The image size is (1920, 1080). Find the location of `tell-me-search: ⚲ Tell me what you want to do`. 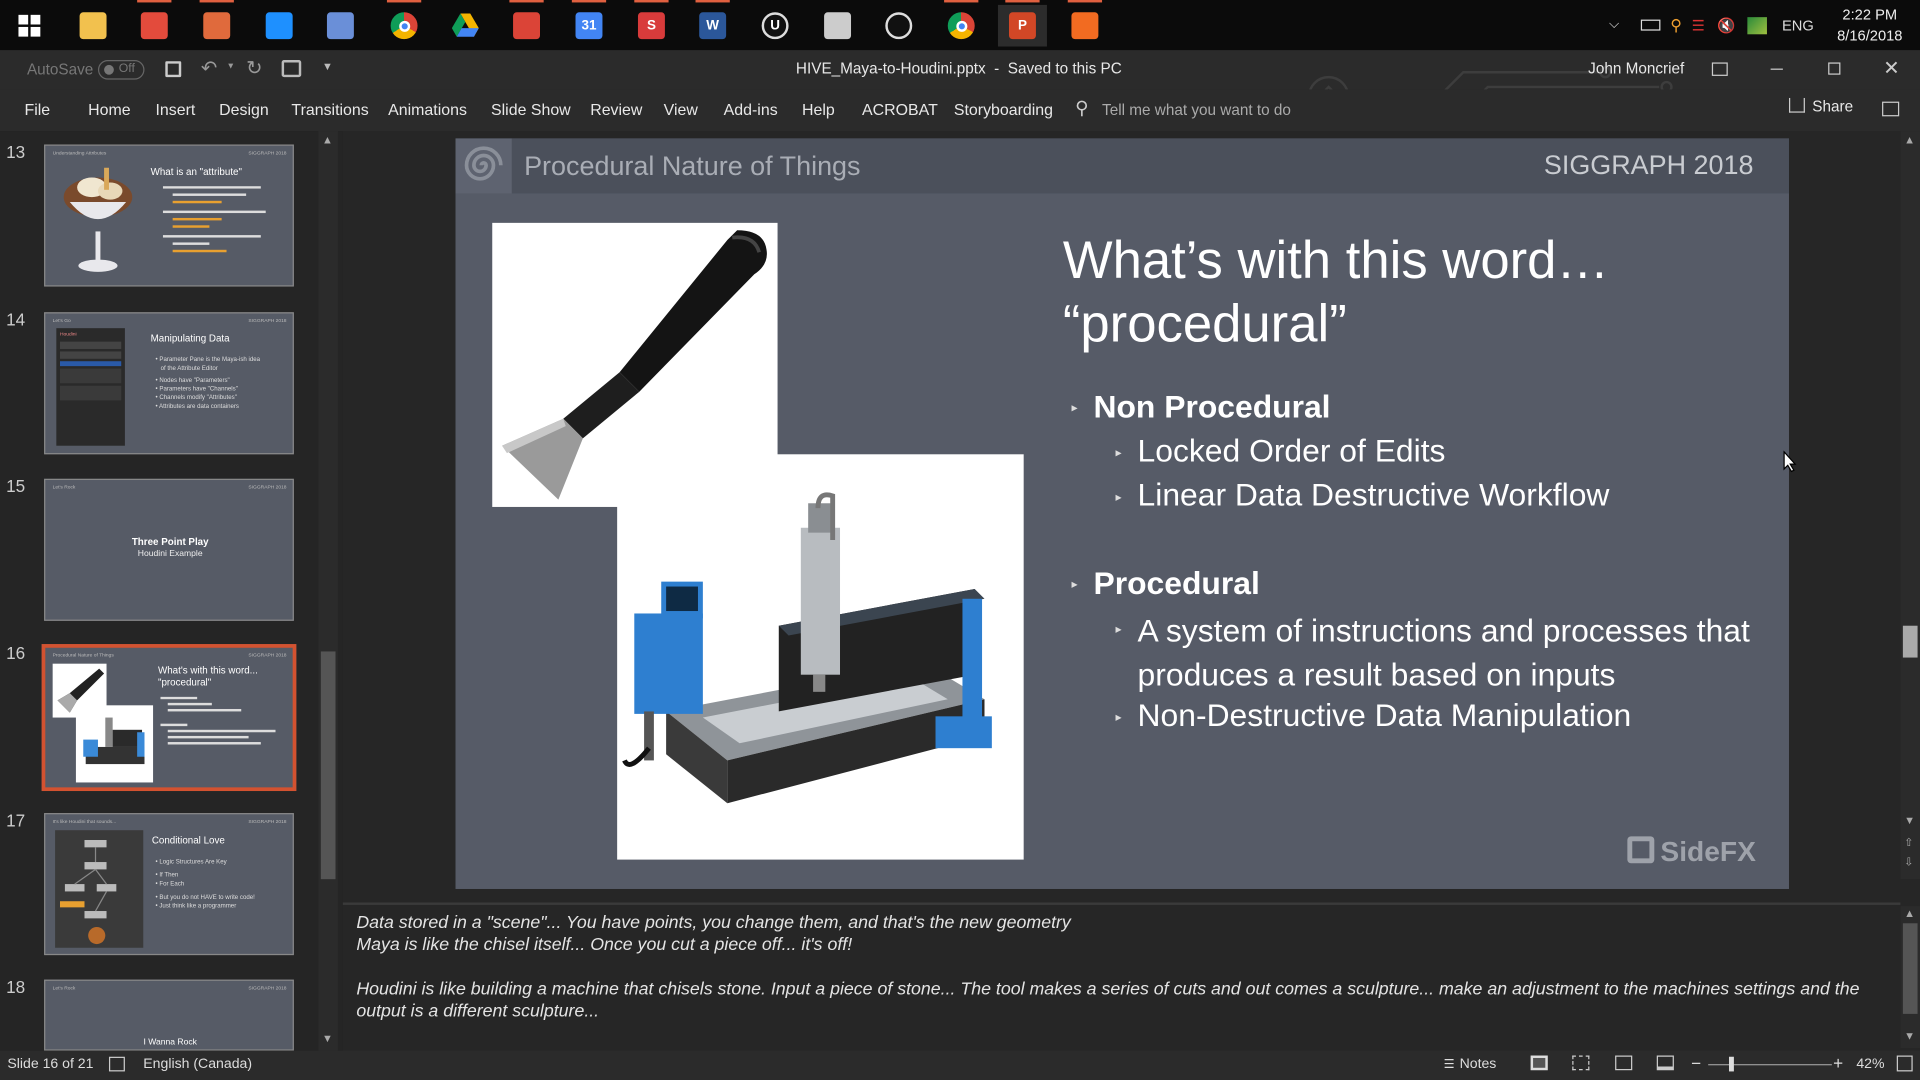

tell-me-search: ⚲ Tell me what you want to do is located at coordinates (1197, 110).